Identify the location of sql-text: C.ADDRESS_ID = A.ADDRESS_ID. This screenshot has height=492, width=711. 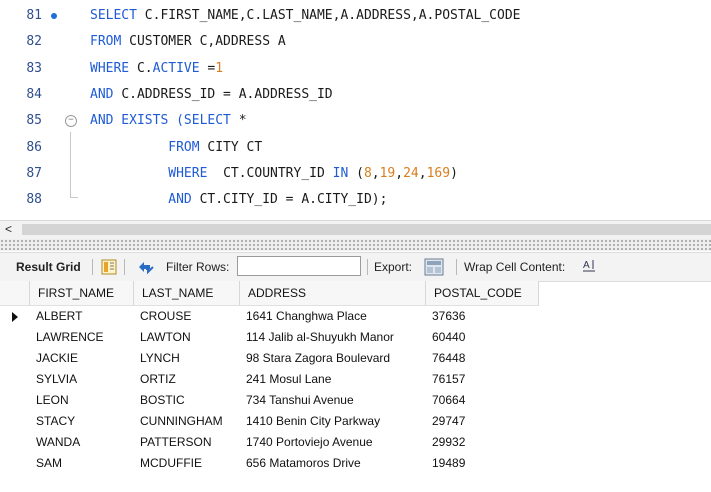
(227, 94).